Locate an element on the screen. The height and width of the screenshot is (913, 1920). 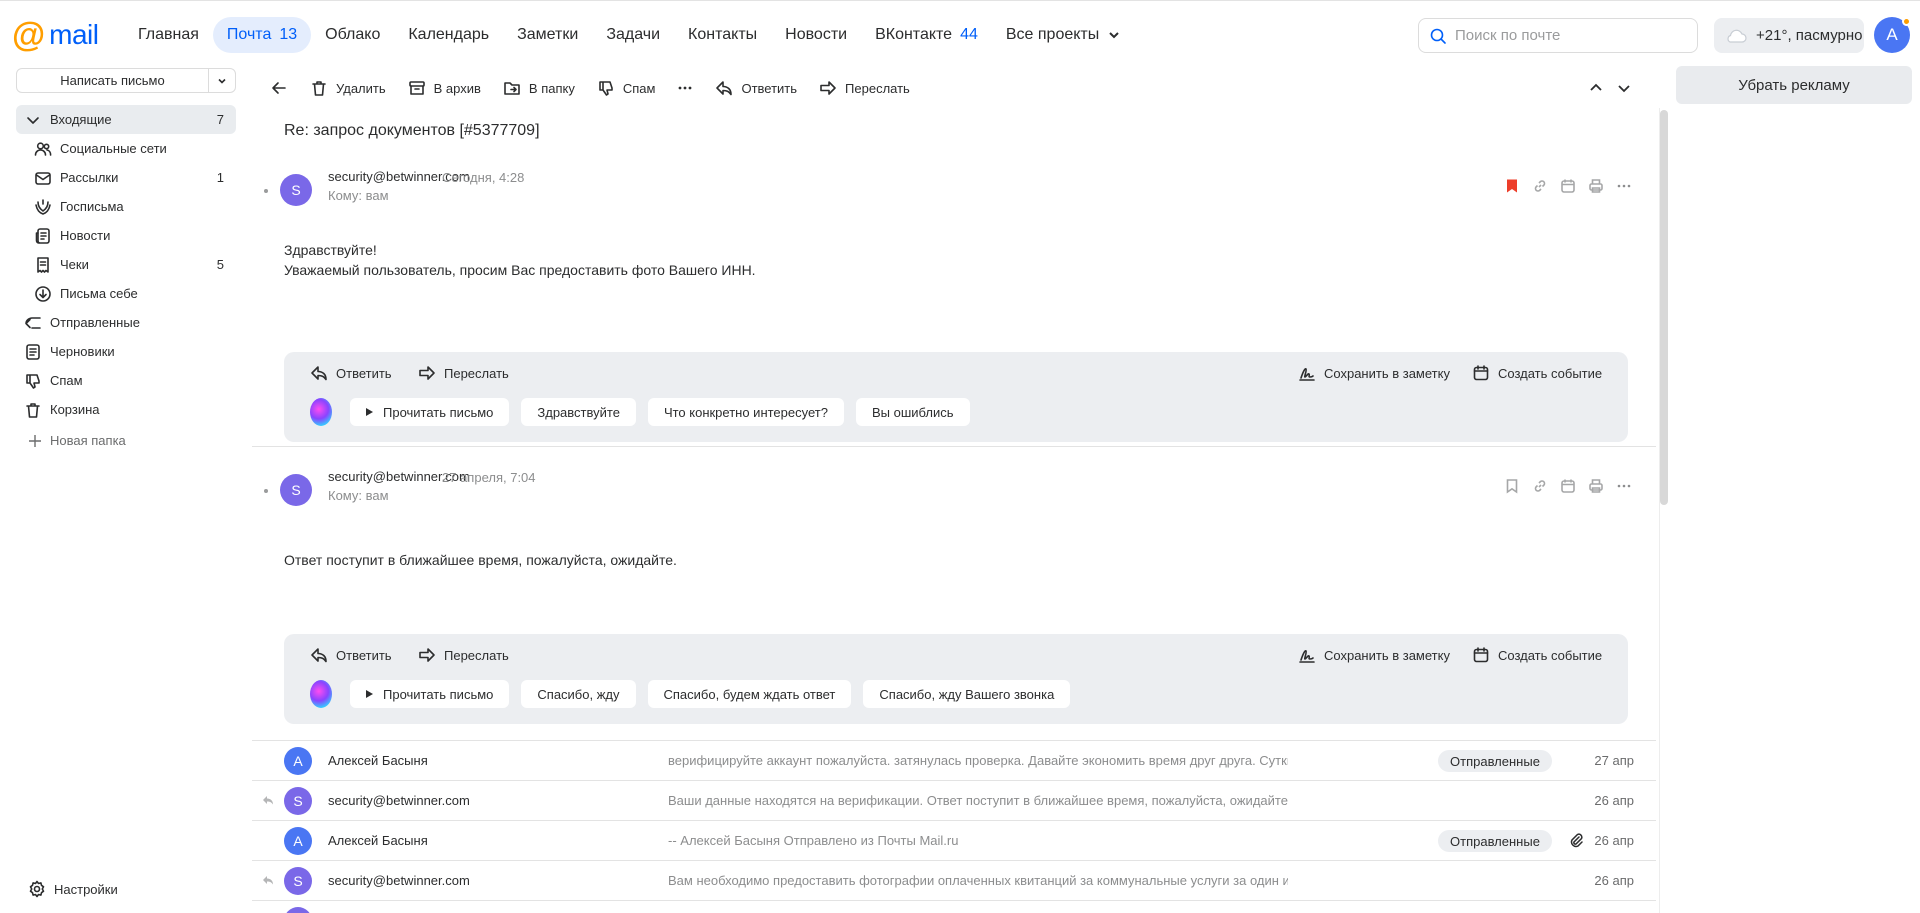
quick-reply-chip: Вы ошиблись is located at coordinates (912, 412).